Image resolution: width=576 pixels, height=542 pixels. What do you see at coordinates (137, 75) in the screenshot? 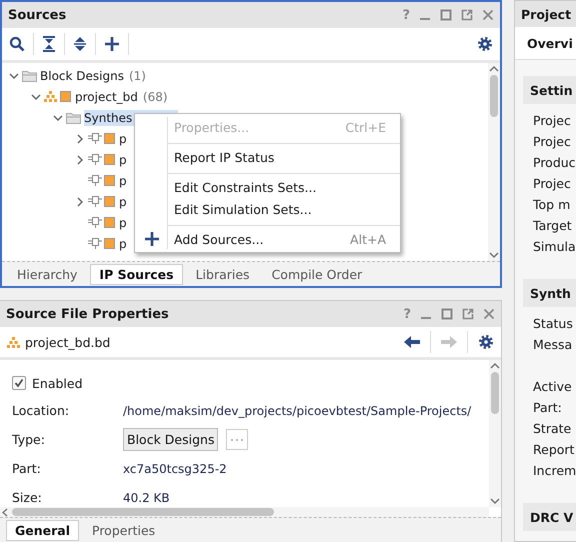
I see `item-count: (1)` at bounding box center [137, 75].